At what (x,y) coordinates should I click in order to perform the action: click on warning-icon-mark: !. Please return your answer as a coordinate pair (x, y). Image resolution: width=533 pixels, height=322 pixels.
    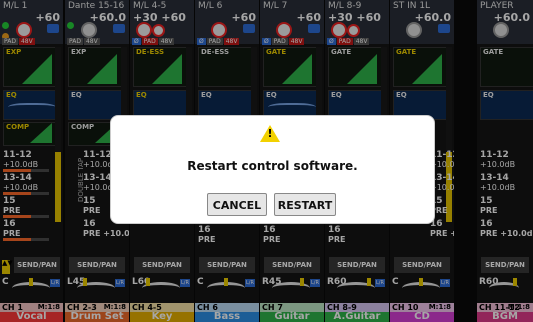
    Looking at the image, I should click on (270, 133).